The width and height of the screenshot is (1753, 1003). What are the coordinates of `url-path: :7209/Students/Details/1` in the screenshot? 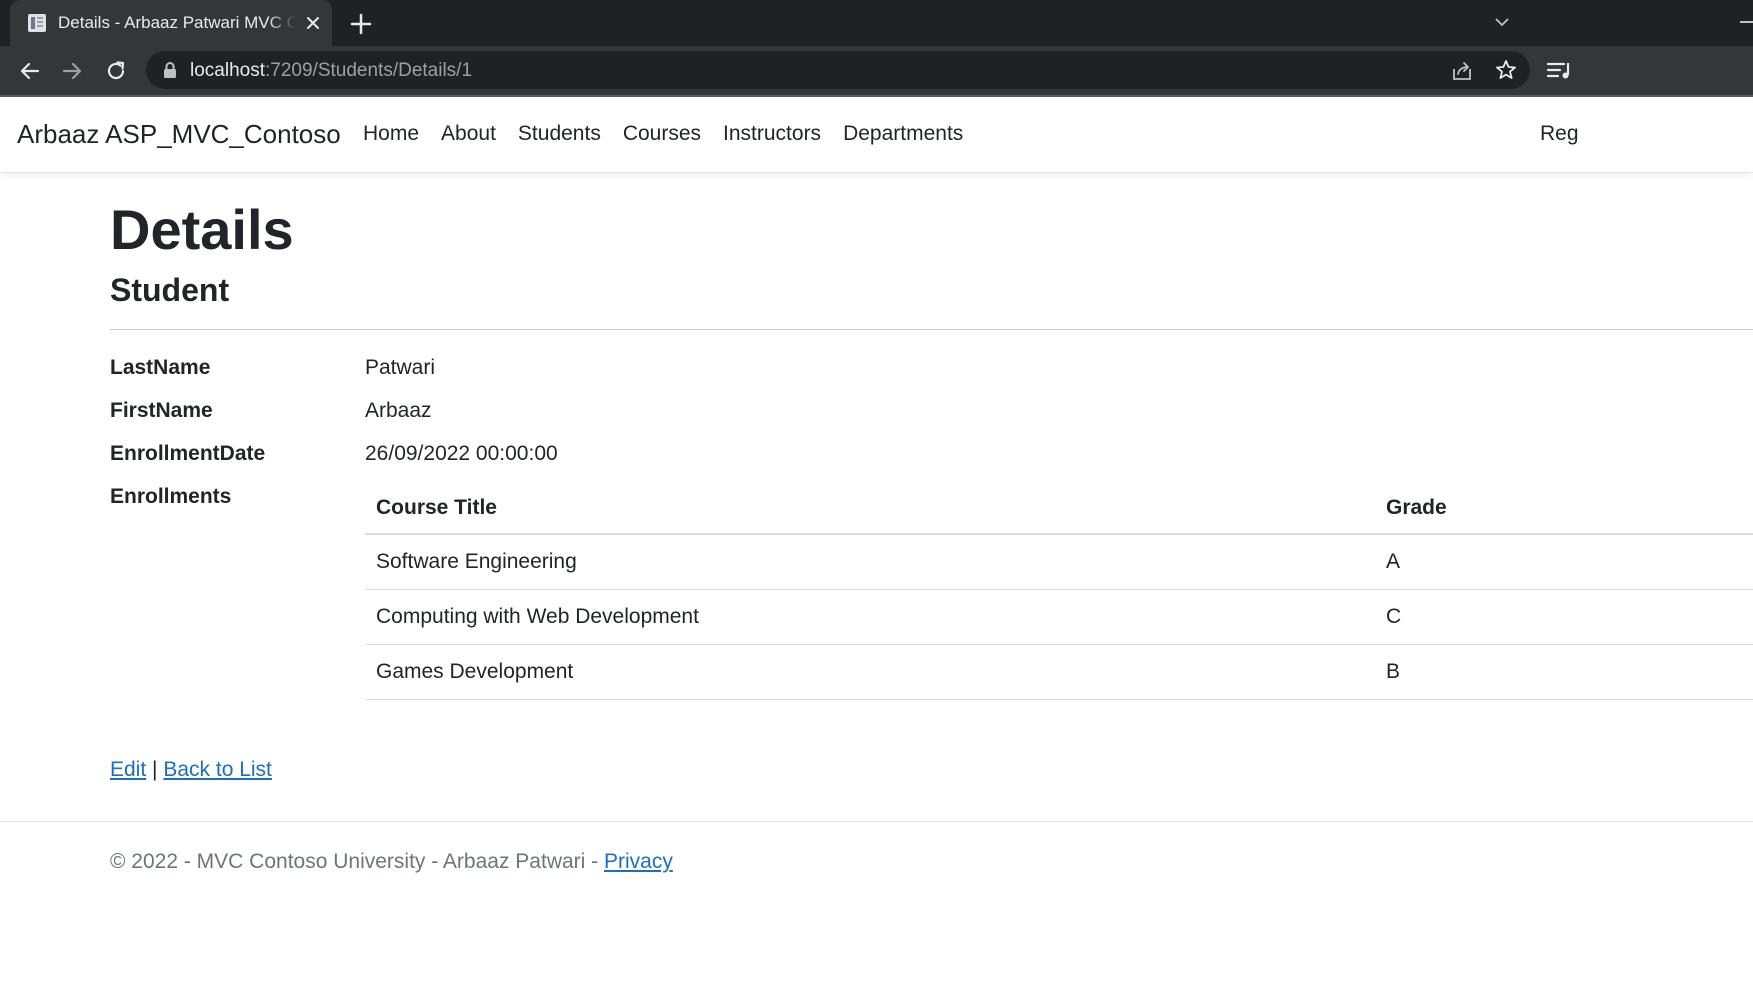 It's located at (369, 70).